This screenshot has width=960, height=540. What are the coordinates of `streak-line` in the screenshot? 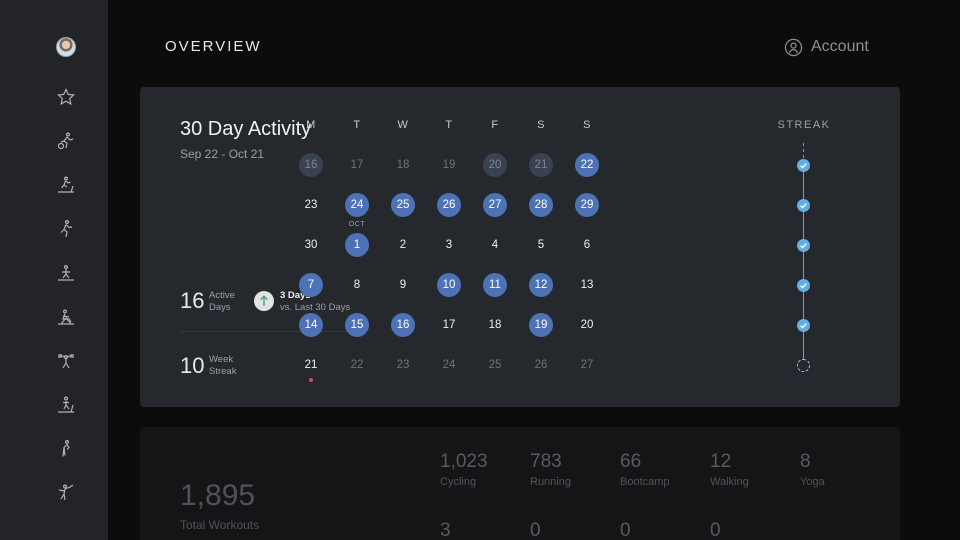 It's located at (803, 265).